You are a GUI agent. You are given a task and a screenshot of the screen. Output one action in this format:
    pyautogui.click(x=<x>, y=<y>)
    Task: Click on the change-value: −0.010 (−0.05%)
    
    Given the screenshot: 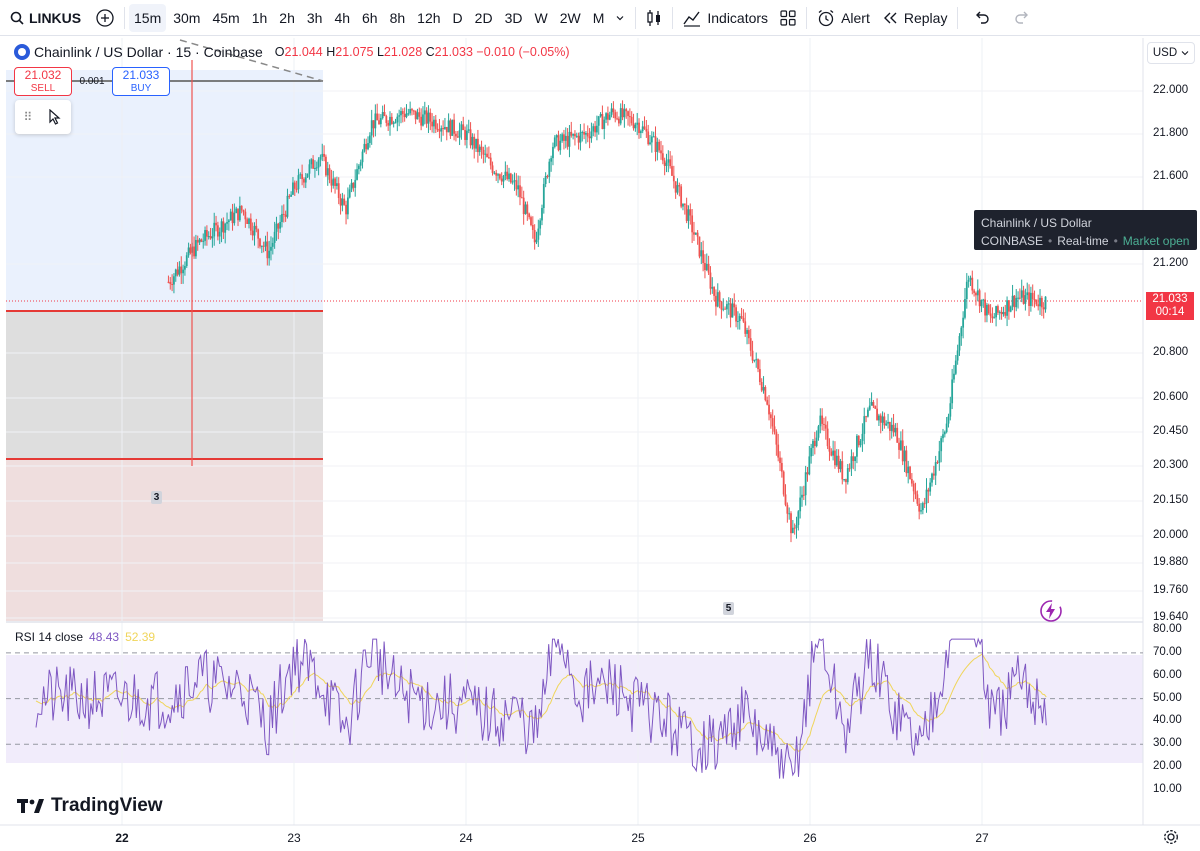 What is the action you would take?
    pyautogui.click(x=523, y=52)
    